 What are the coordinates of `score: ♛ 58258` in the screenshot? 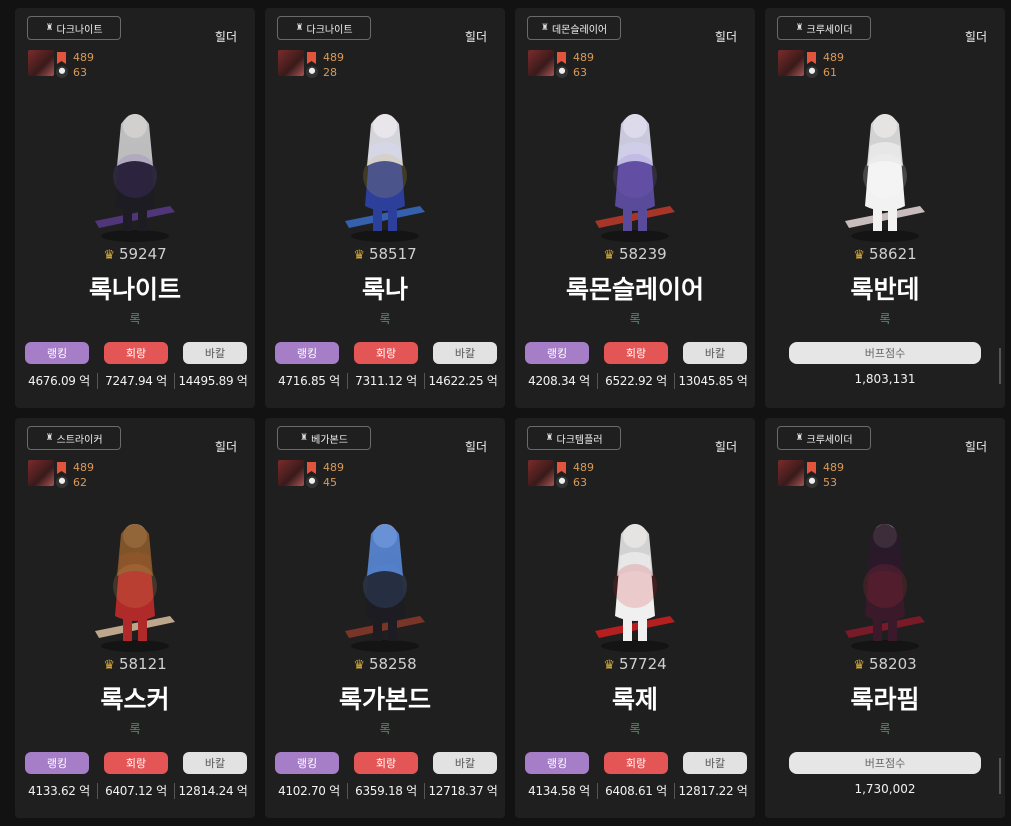 It's located at (385, 664).